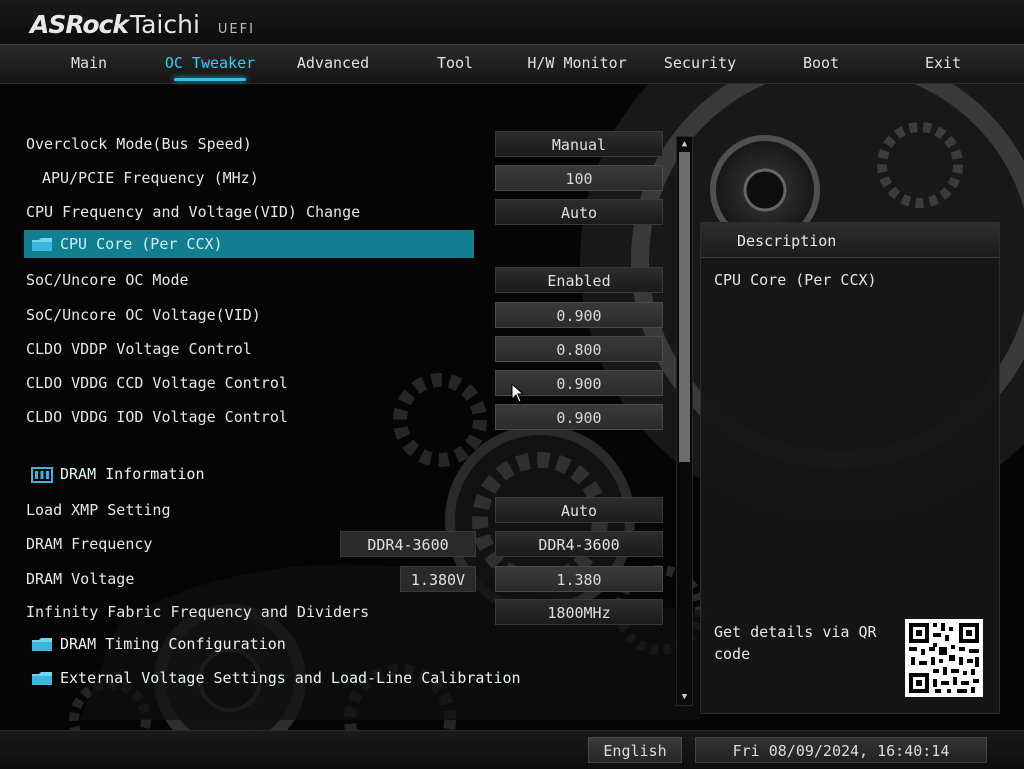 The width and height of the screenshot is (1024, 769). I want to click on qr-caption: Get details via QR code, so click(795, 643).